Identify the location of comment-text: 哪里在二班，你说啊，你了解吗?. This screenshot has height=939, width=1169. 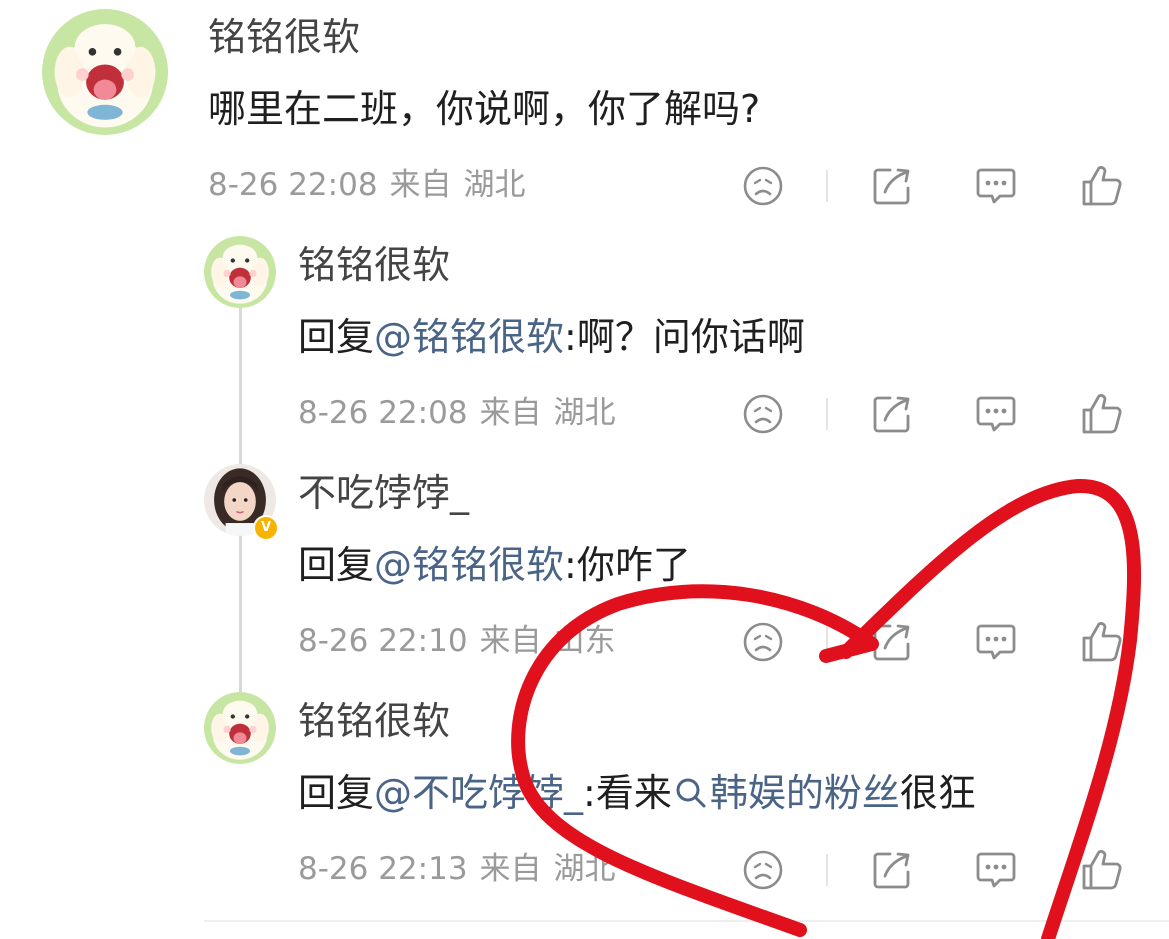
(484, 109).